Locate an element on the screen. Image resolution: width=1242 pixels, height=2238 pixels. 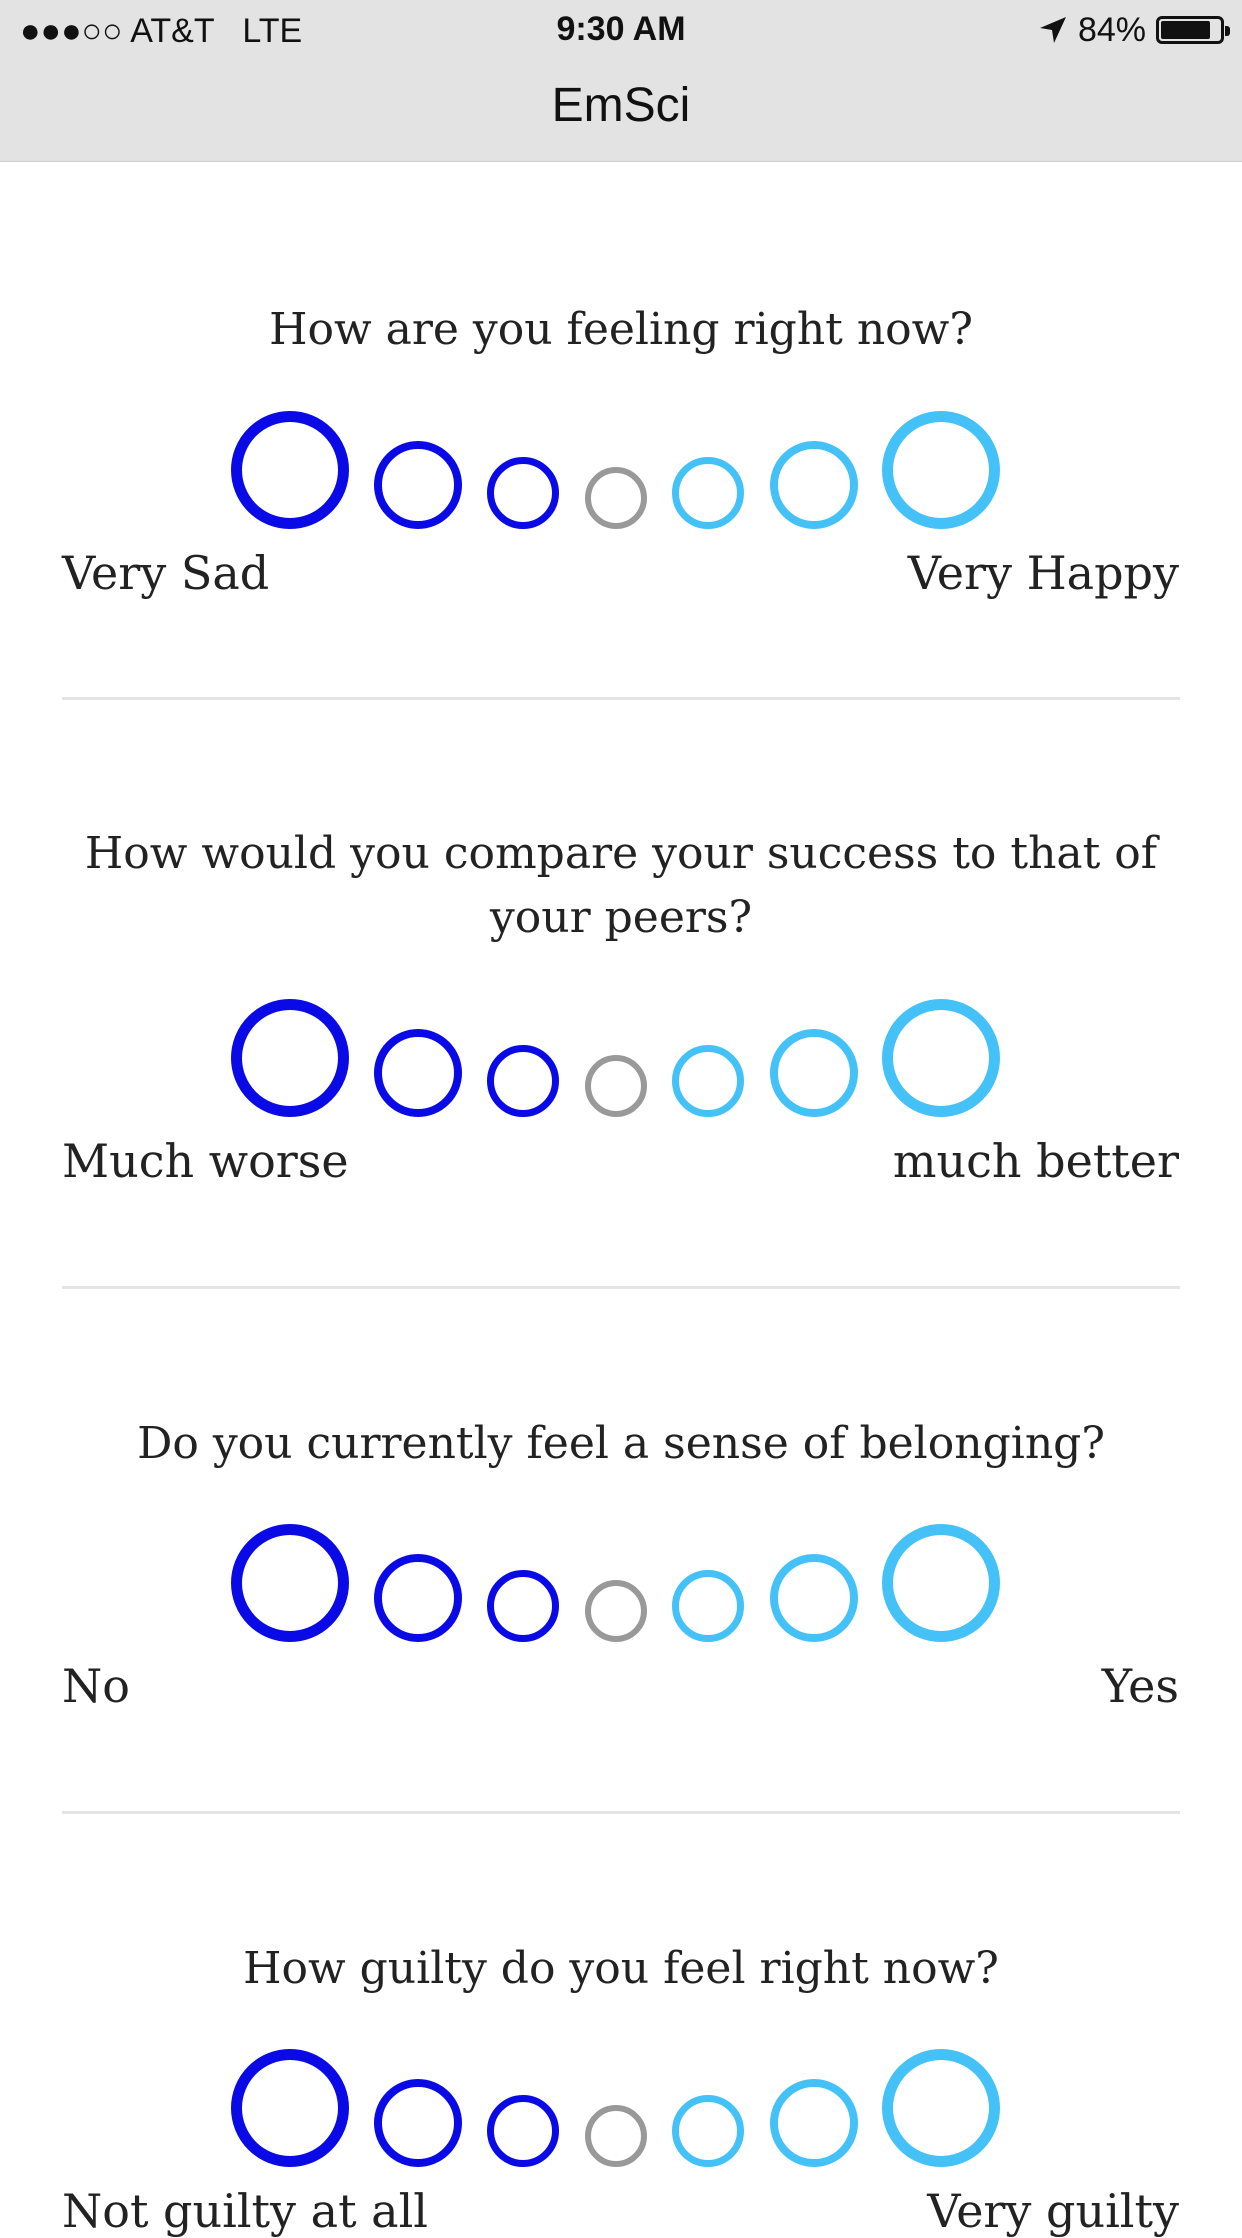
status-right-group: 84% is located at coordinates (1134, 30).